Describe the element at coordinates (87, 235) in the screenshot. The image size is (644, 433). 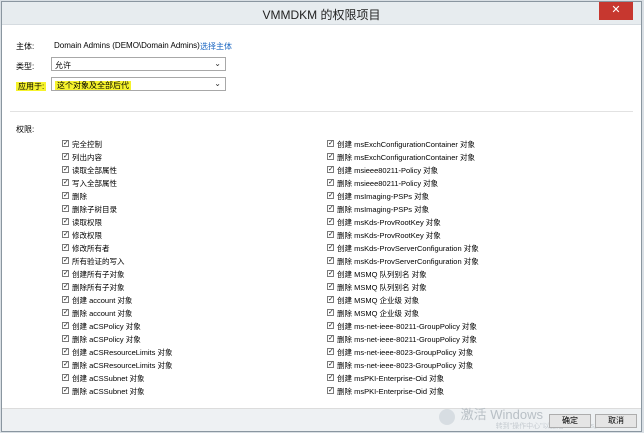
I see `permission-label: 修改权限` at that location.